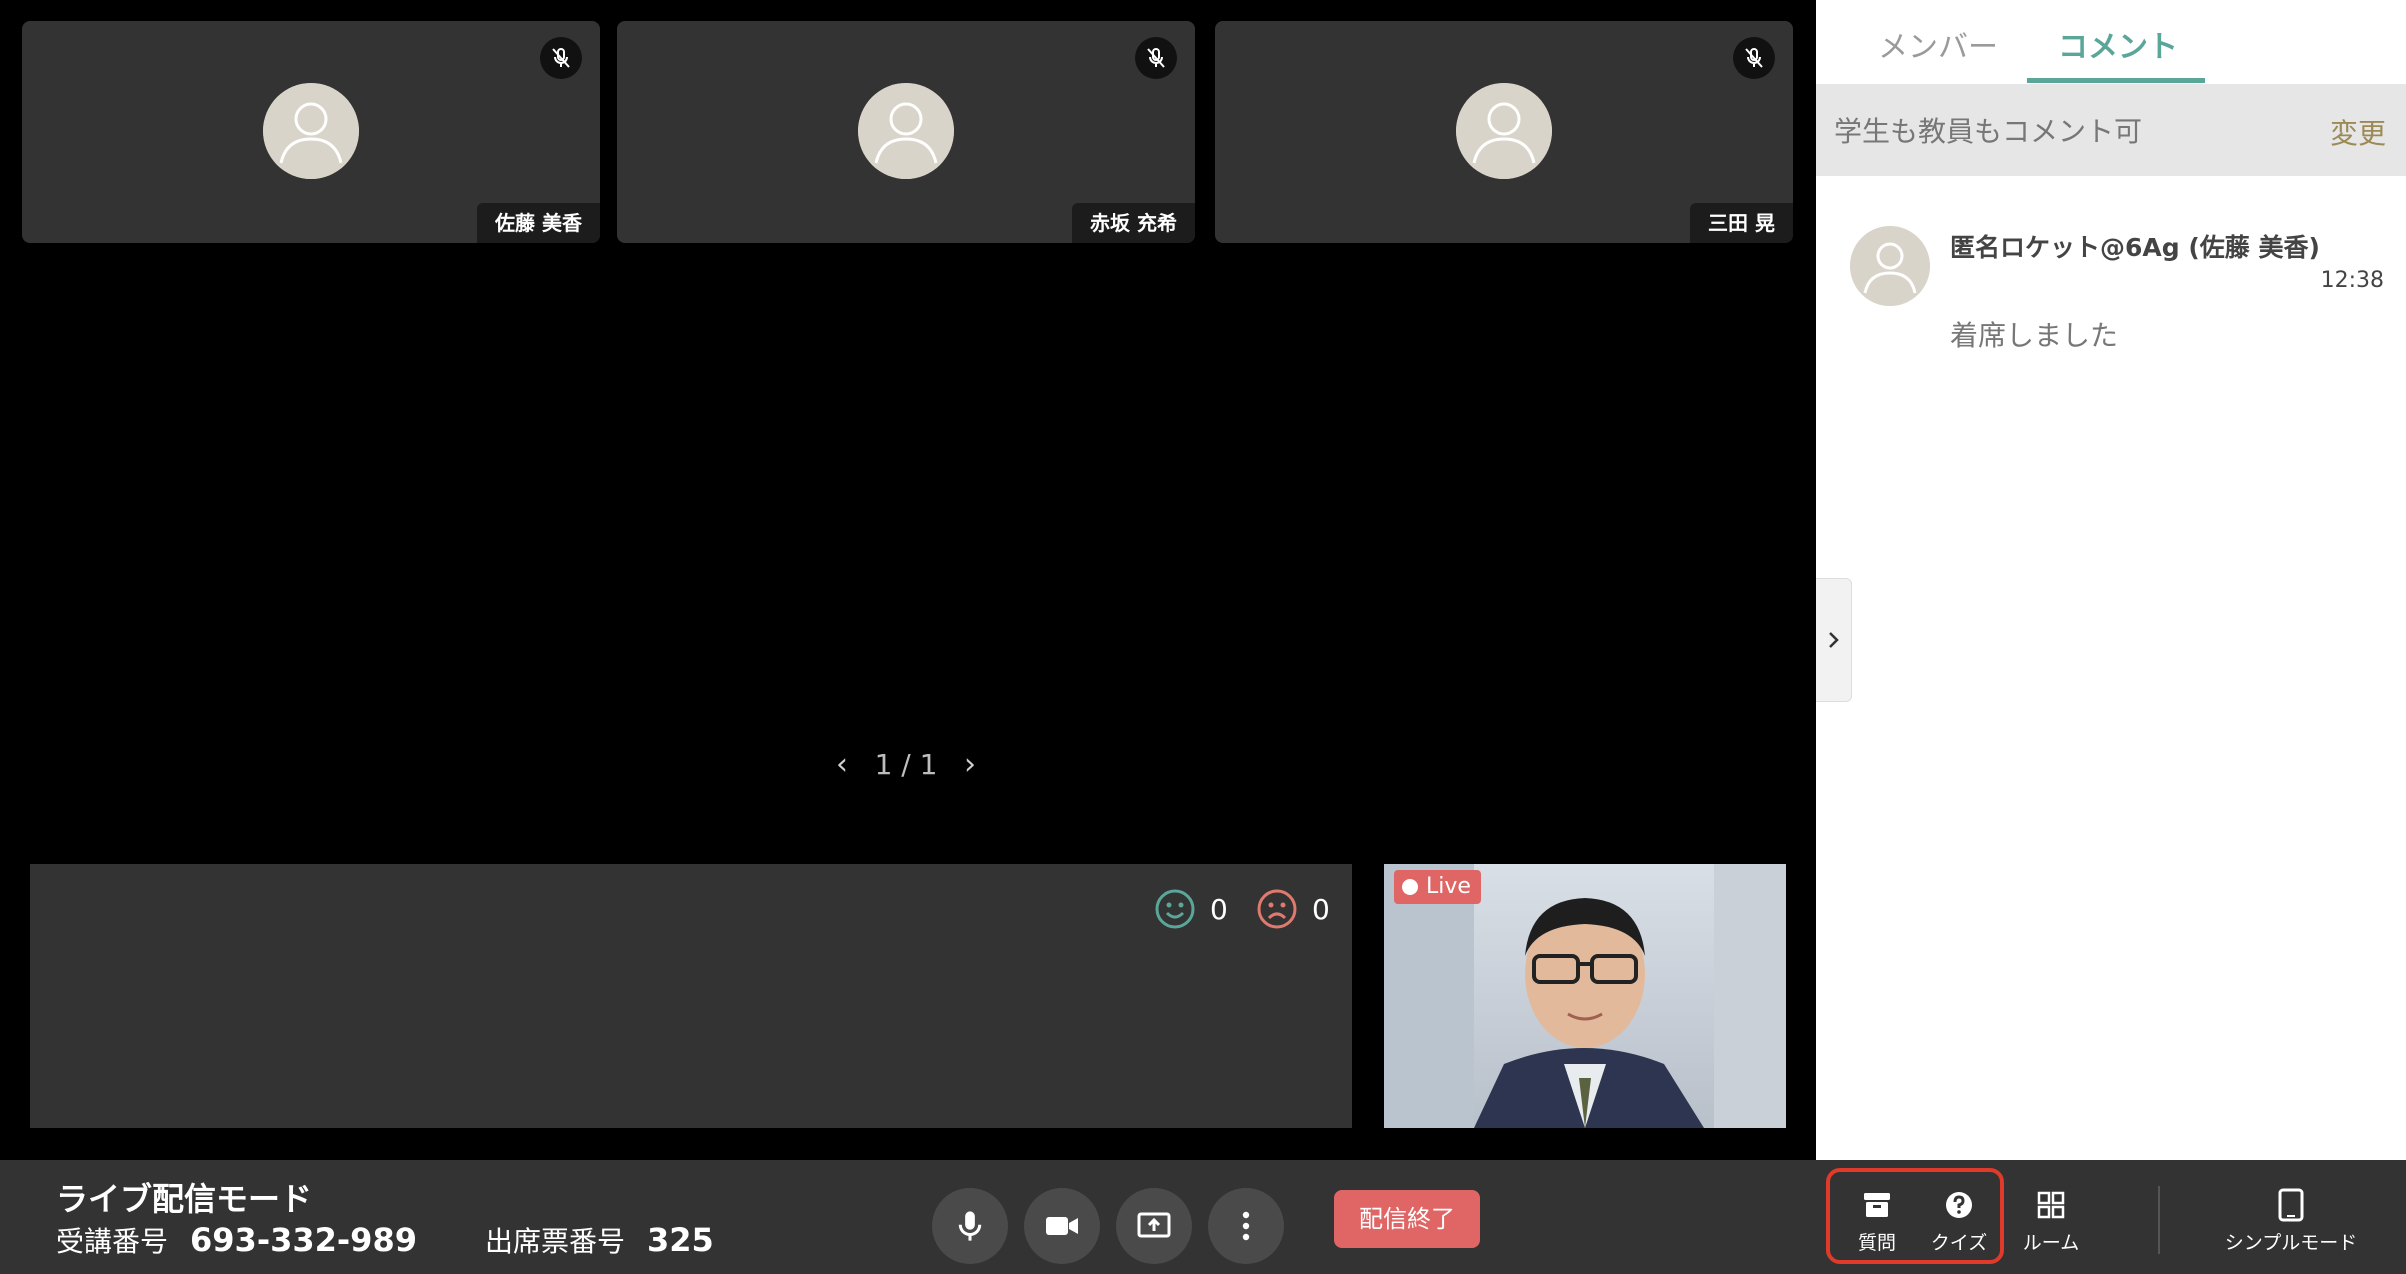  I want to click on attendance-number: 325, so click(680, 1240).